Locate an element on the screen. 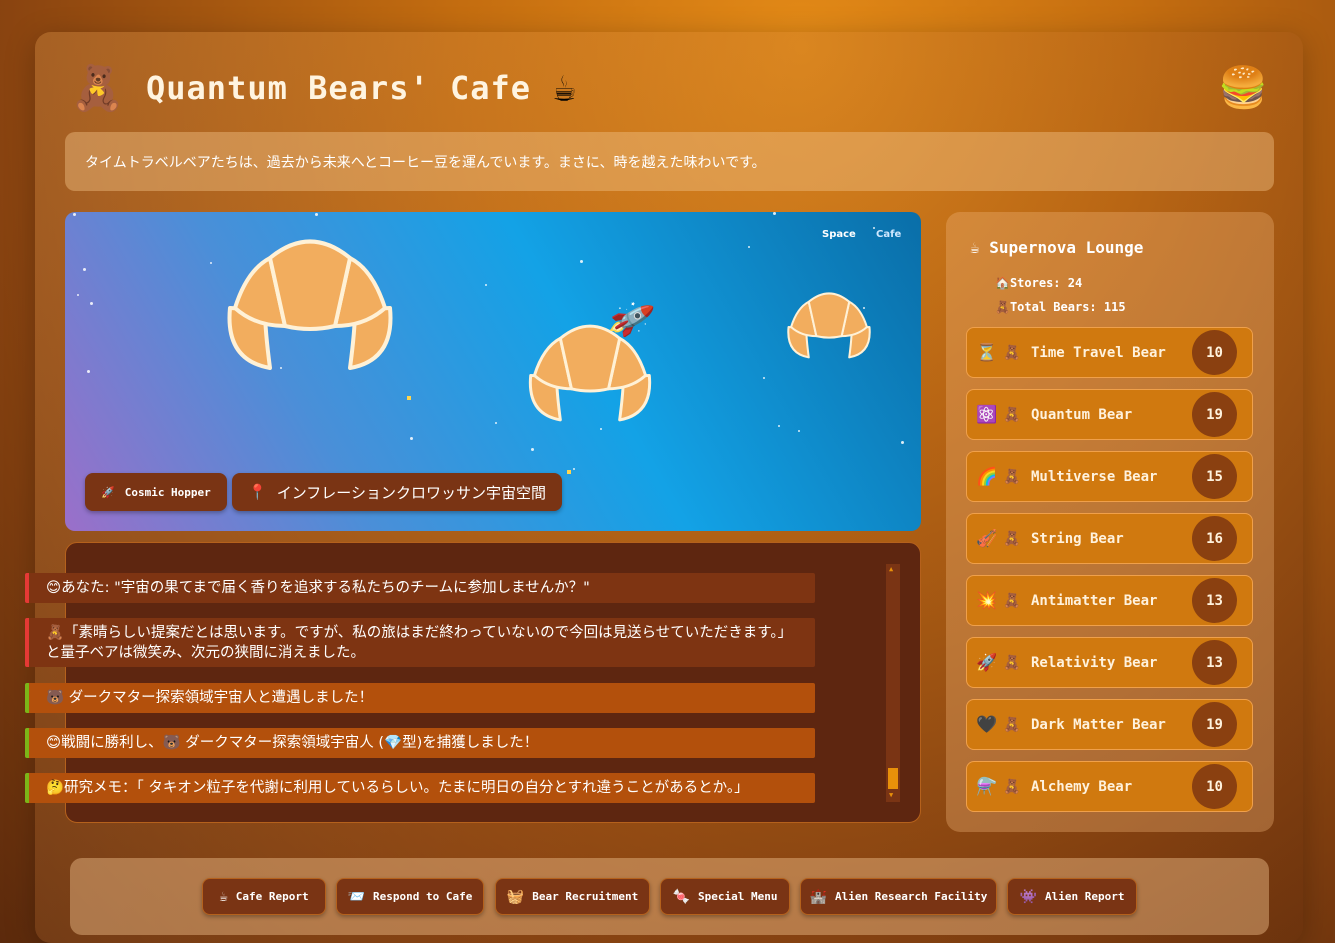 This screenshot has height=943, width=1335. log-scrollbar: ▲ ▼ is located at coordinates (893, 683).